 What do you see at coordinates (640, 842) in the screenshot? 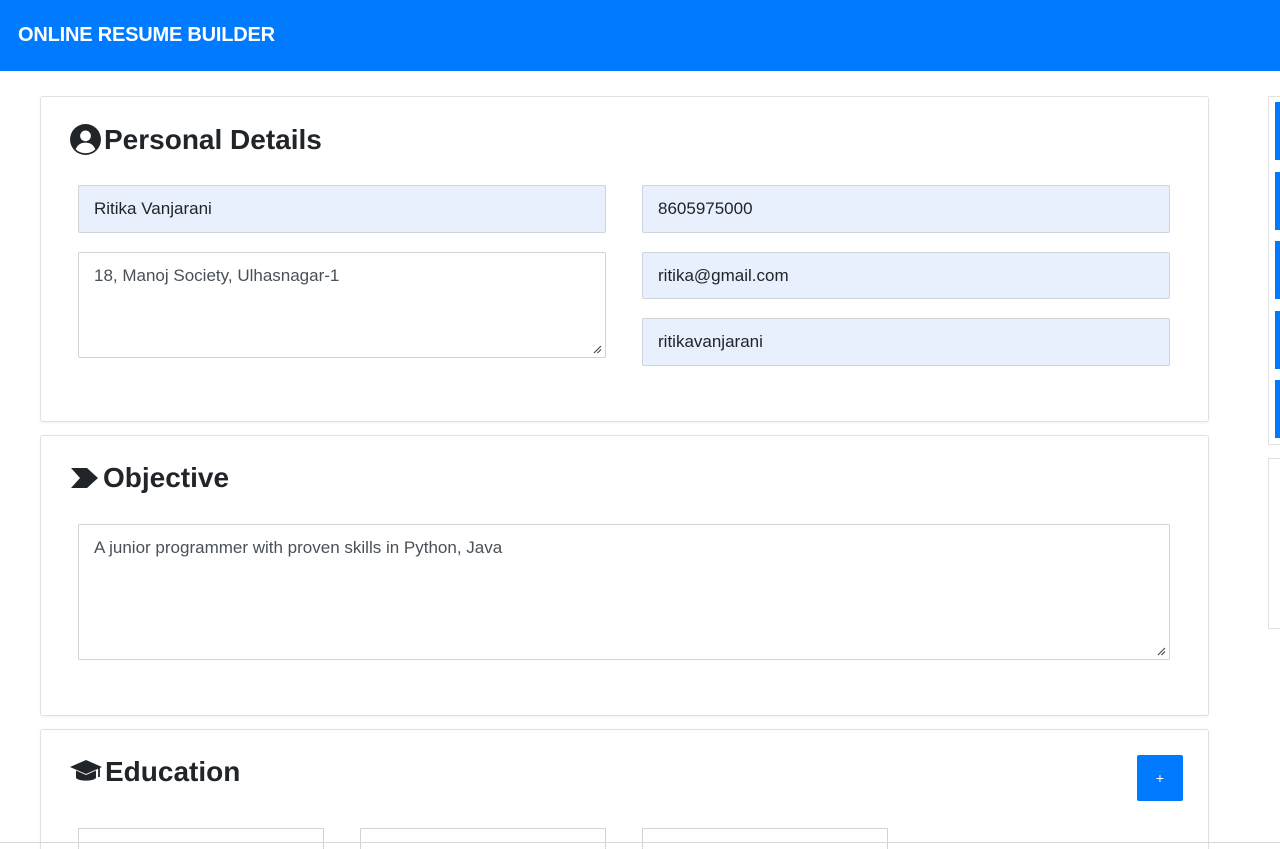
I see `divider` at bounding box center [640, 842].